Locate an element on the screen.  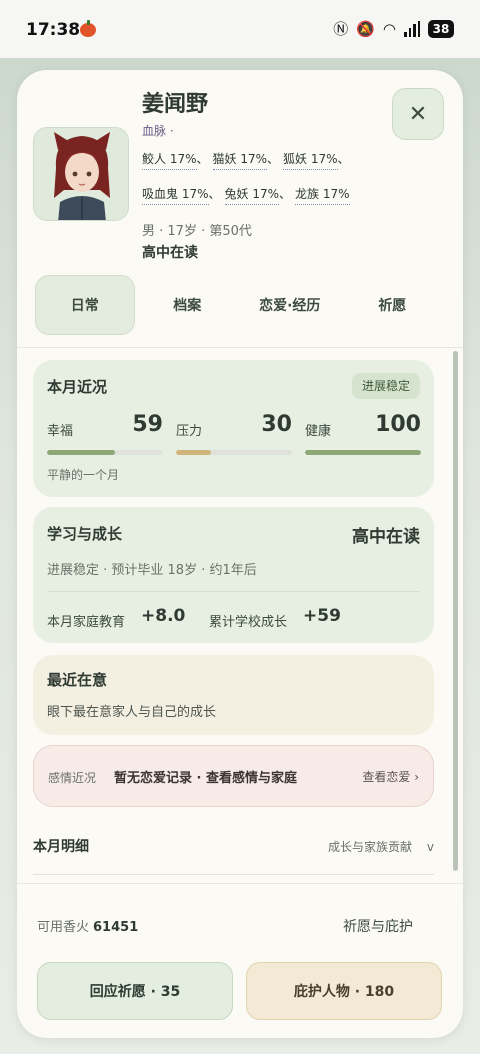
protect-person-button: 庇护人物 · 180 is located at coordinates (344, 991).